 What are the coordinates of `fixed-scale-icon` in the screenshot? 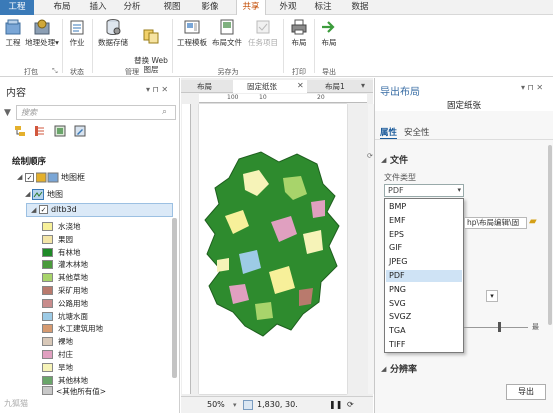 It's located at (248, 405).